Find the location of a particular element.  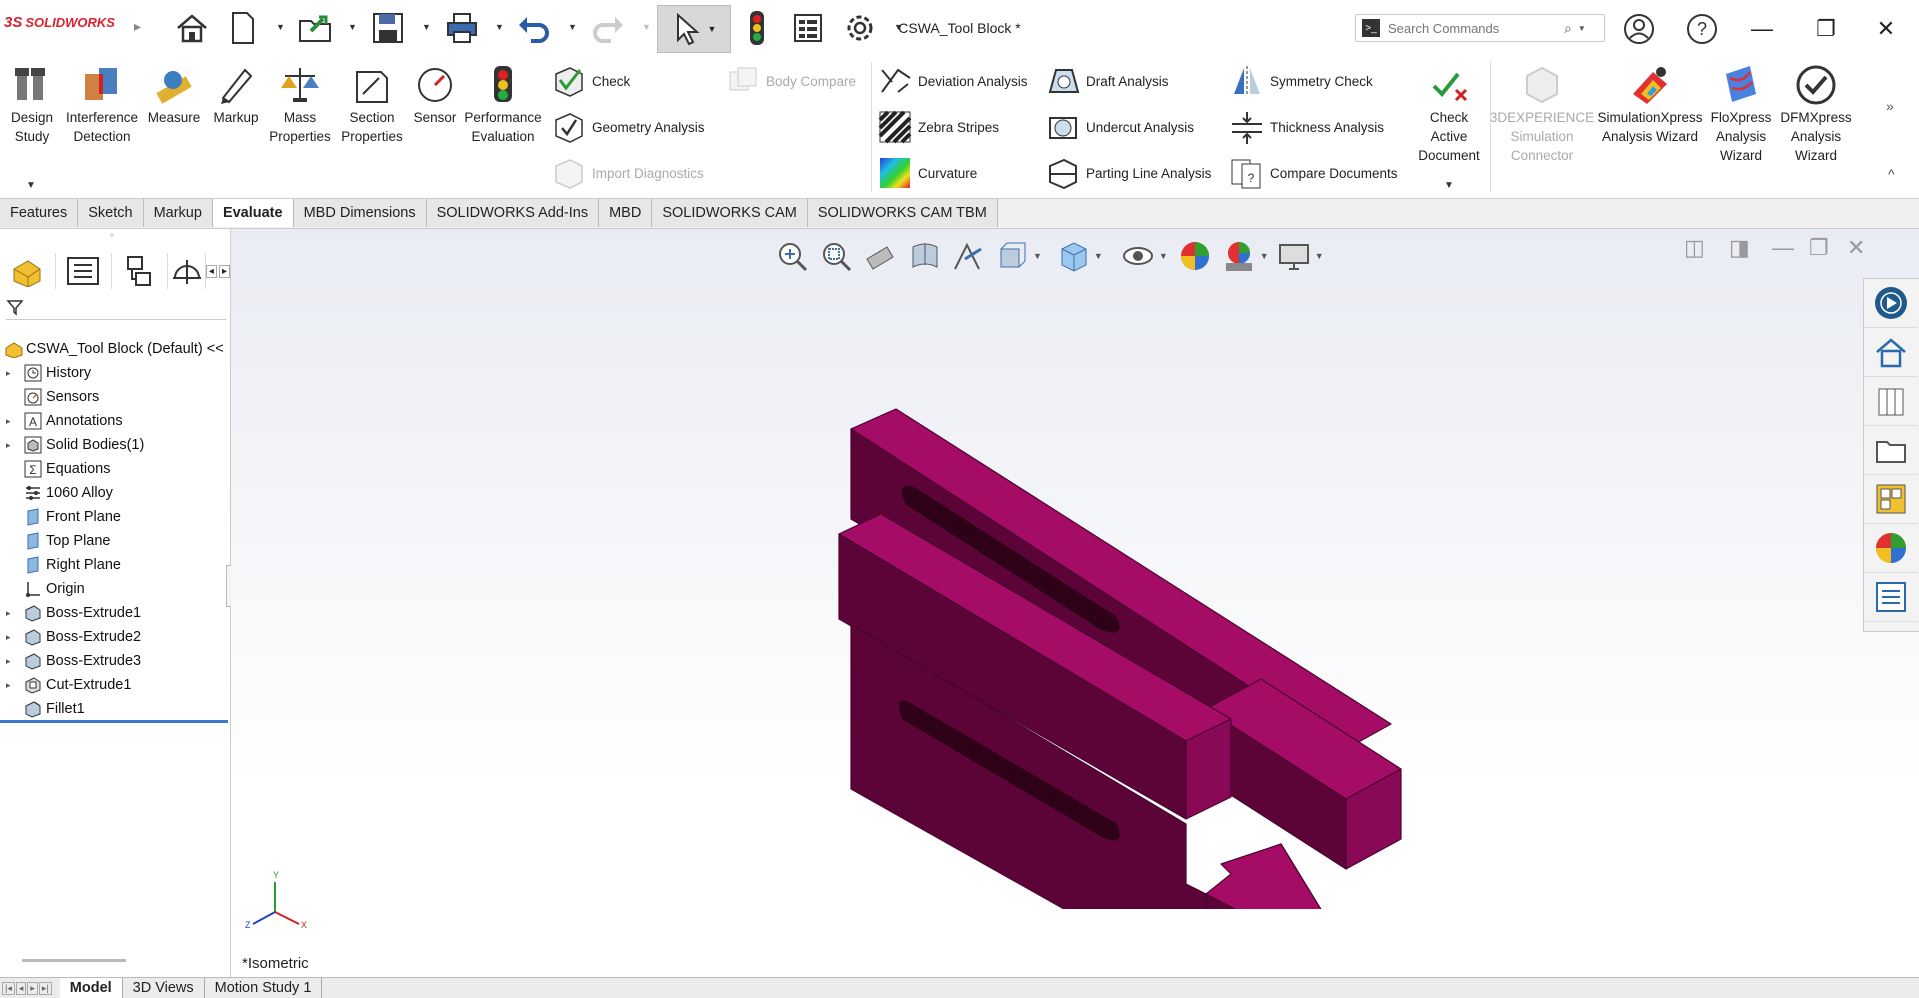

redo-button is located at coordinates (608, 28).